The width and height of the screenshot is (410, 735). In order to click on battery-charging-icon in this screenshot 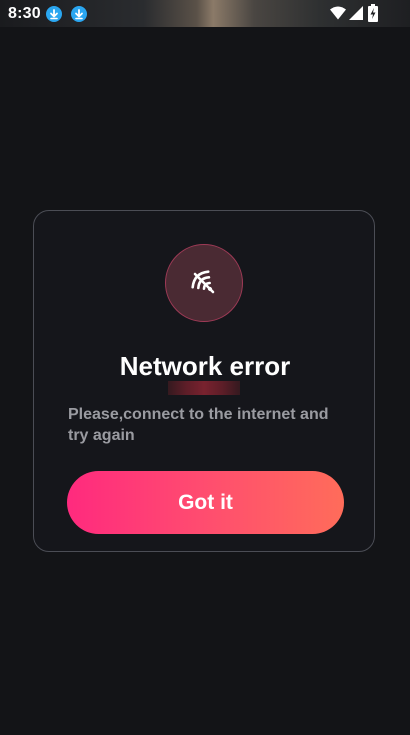, I will do `click(373, 13)`.